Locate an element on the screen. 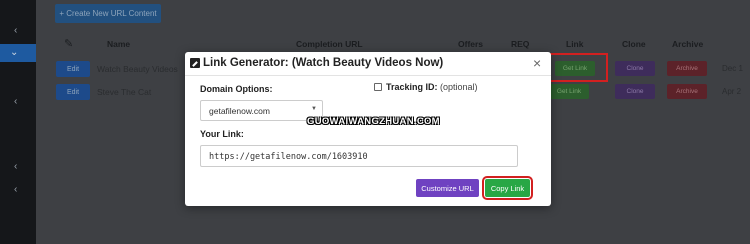 This screenshot has height=244, width=750. domain-select: getafilenow.com ▼ is located at coordinates (261, 110).